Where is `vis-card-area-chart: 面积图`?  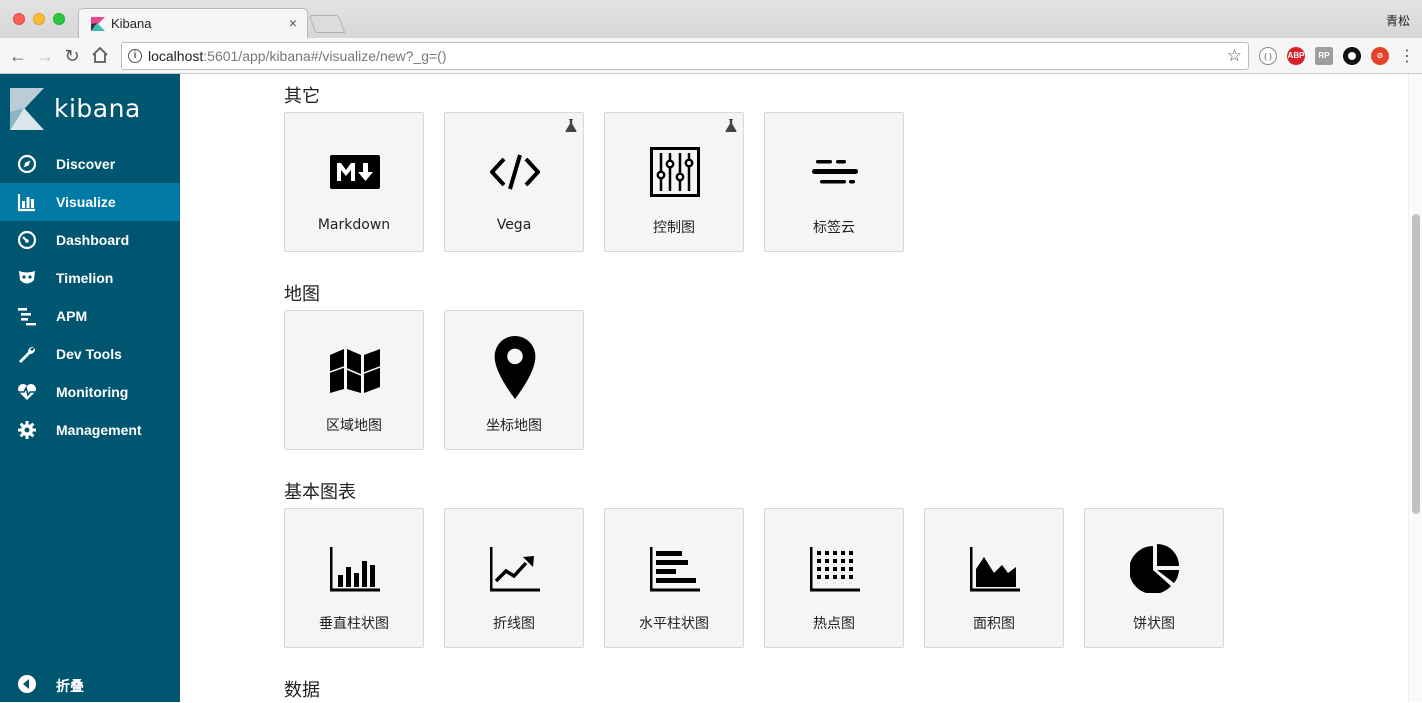 vis-card-area-chart: 面积图 is located at coordinates (994, 578).